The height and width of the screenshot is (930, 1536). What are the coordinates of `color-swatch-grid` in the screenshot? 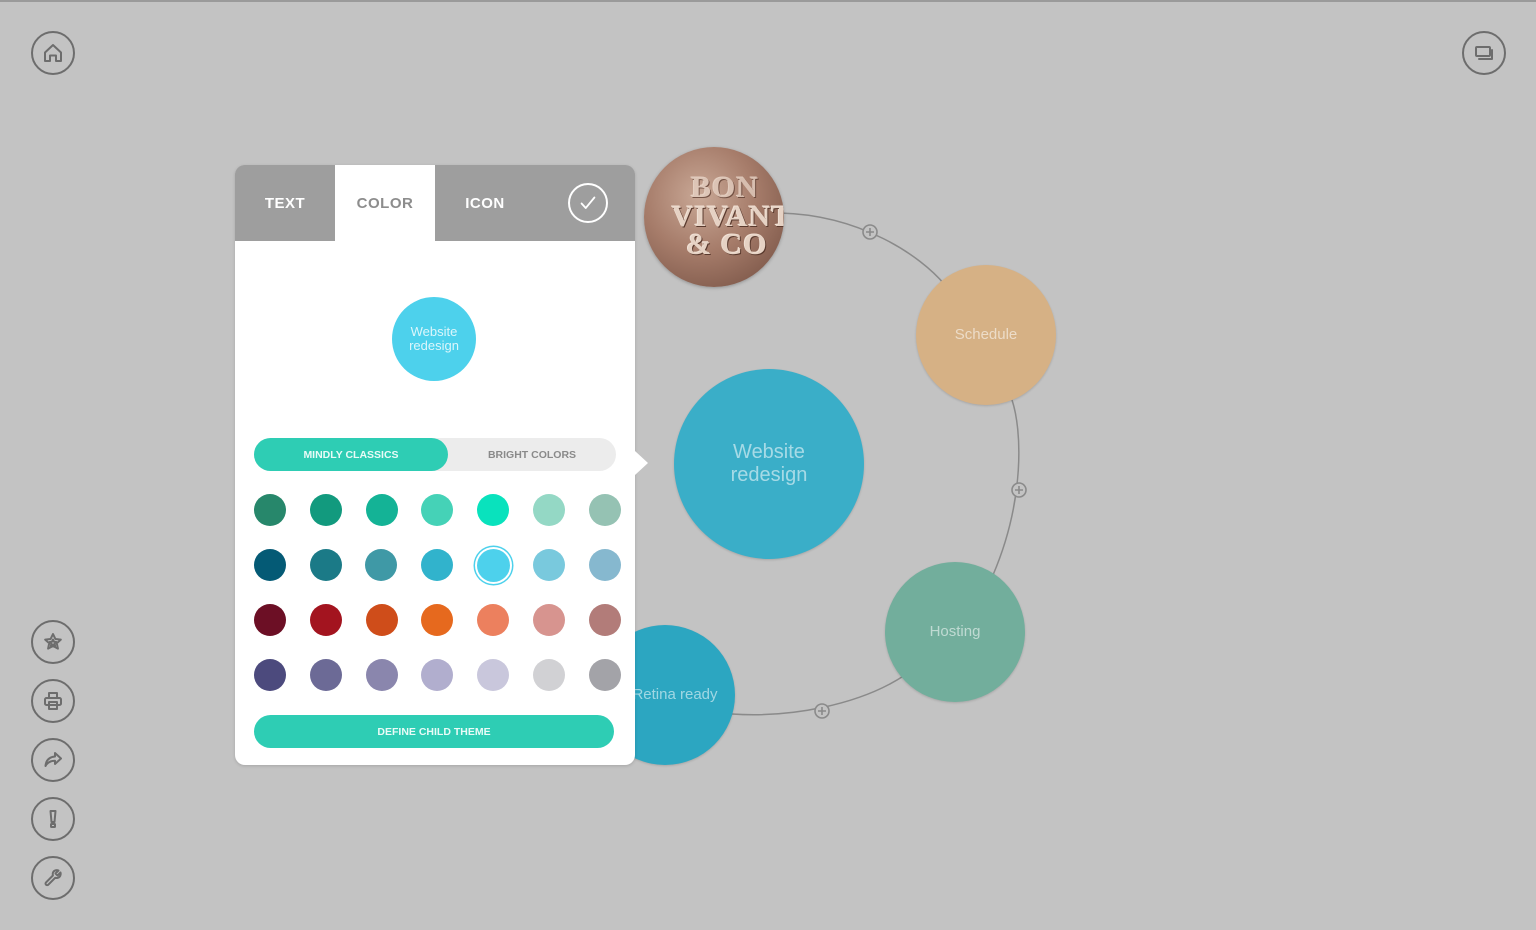 It's located at (437, 603).